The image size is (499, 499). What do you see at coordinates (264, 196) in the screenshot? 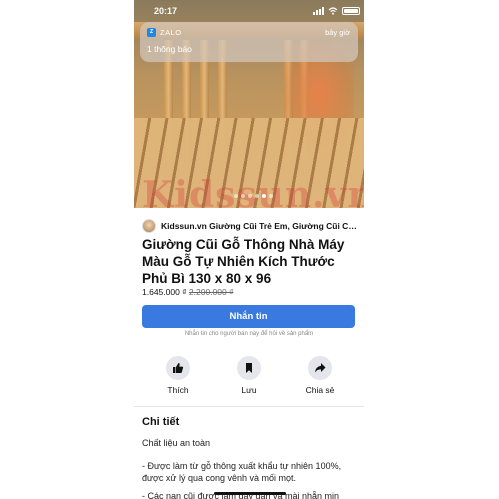
I see `carousel-dot-active` at bounding box center [264, 196].